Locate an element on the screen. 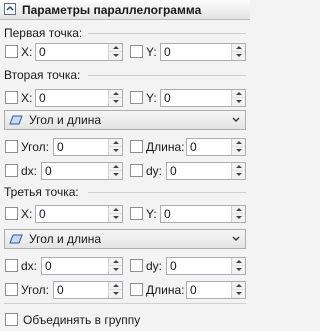 This screenshot has width=320, height=331. point3-y-checkbox is located at coordinates (136, 213).